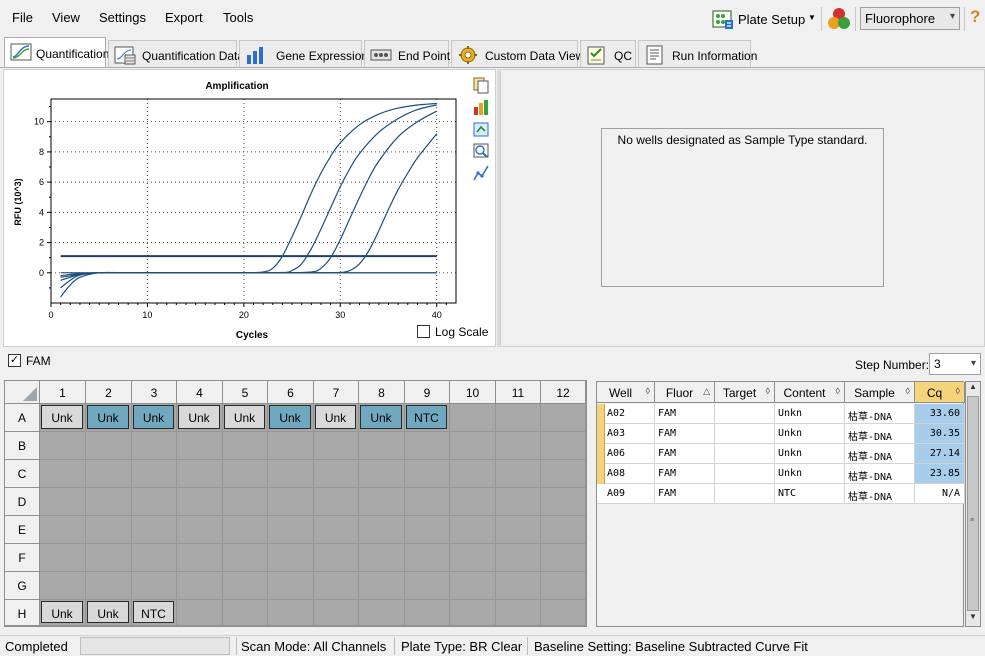 This screenshot has width=985, height=656. I want to click on column-header-content: Content ◊, so click(810, 392).